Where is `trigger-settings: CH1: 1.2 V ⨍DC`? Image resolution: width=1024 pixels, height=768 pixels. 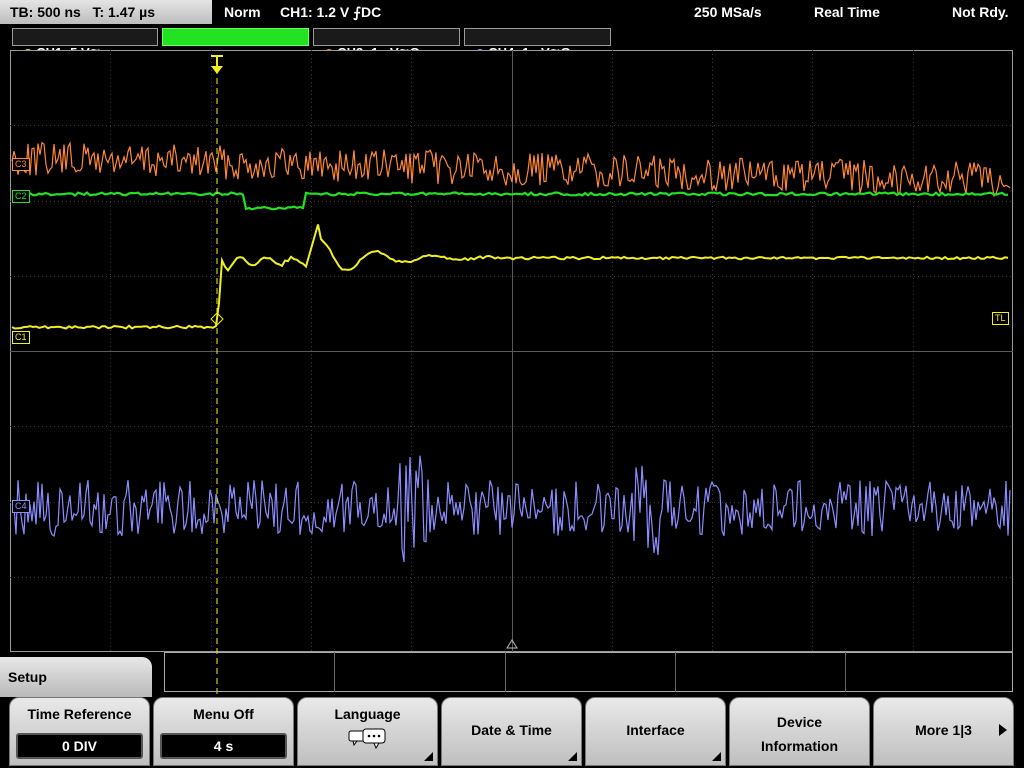 trigger-settings: CH1: 1.2 V ⨍DC is located at coordinates (330, 12).